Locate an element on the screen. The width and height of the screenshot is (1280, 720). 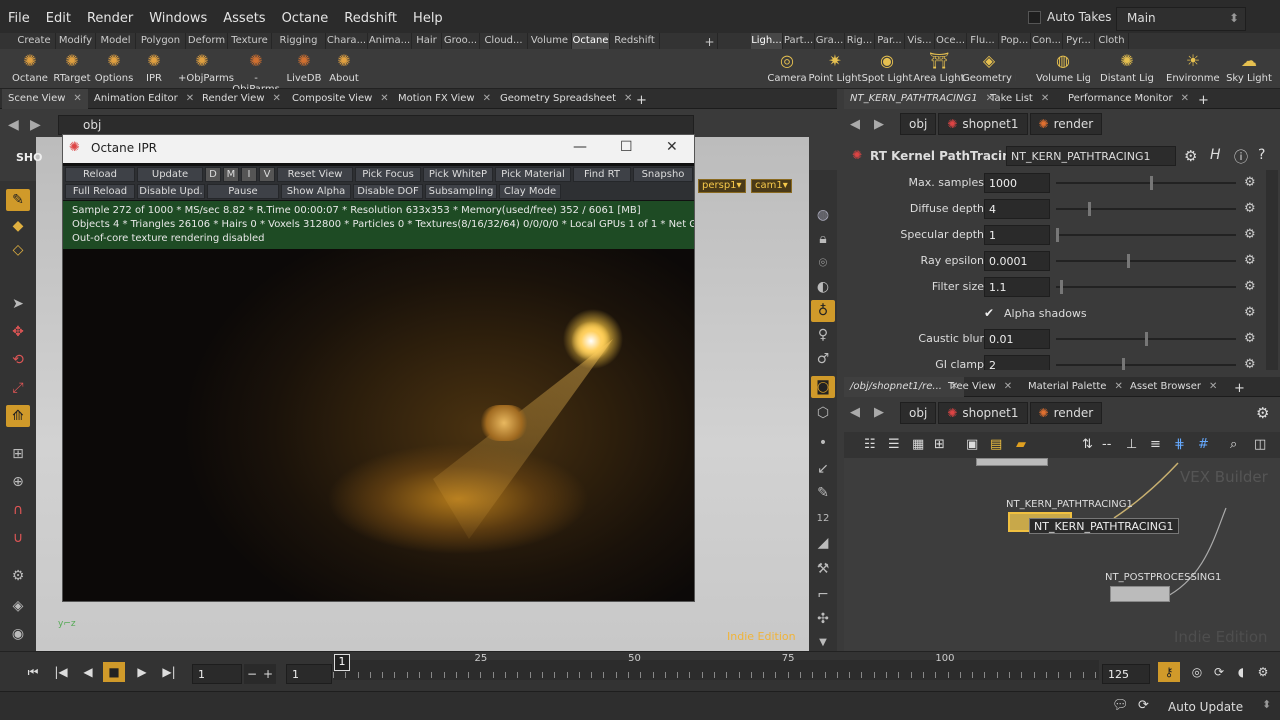
shelf-tab-cloth: Cloth is located at coordinates (1112, 41).